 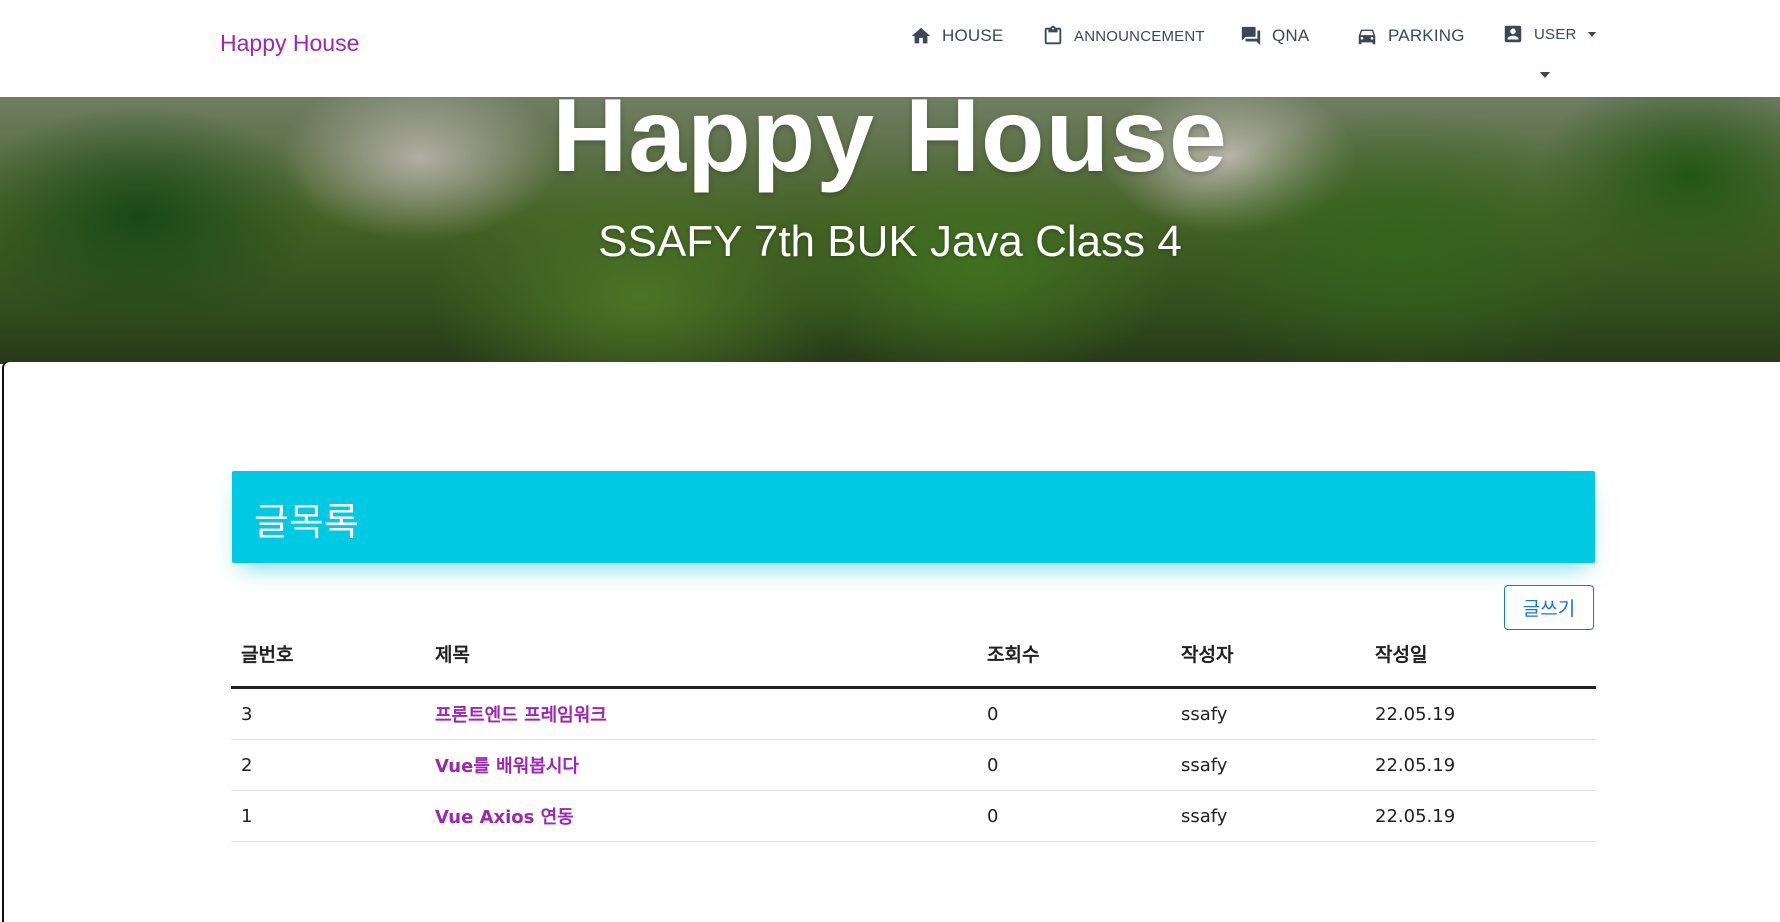 I want to click on board-title: 글목록, so click(x=306, y=522).